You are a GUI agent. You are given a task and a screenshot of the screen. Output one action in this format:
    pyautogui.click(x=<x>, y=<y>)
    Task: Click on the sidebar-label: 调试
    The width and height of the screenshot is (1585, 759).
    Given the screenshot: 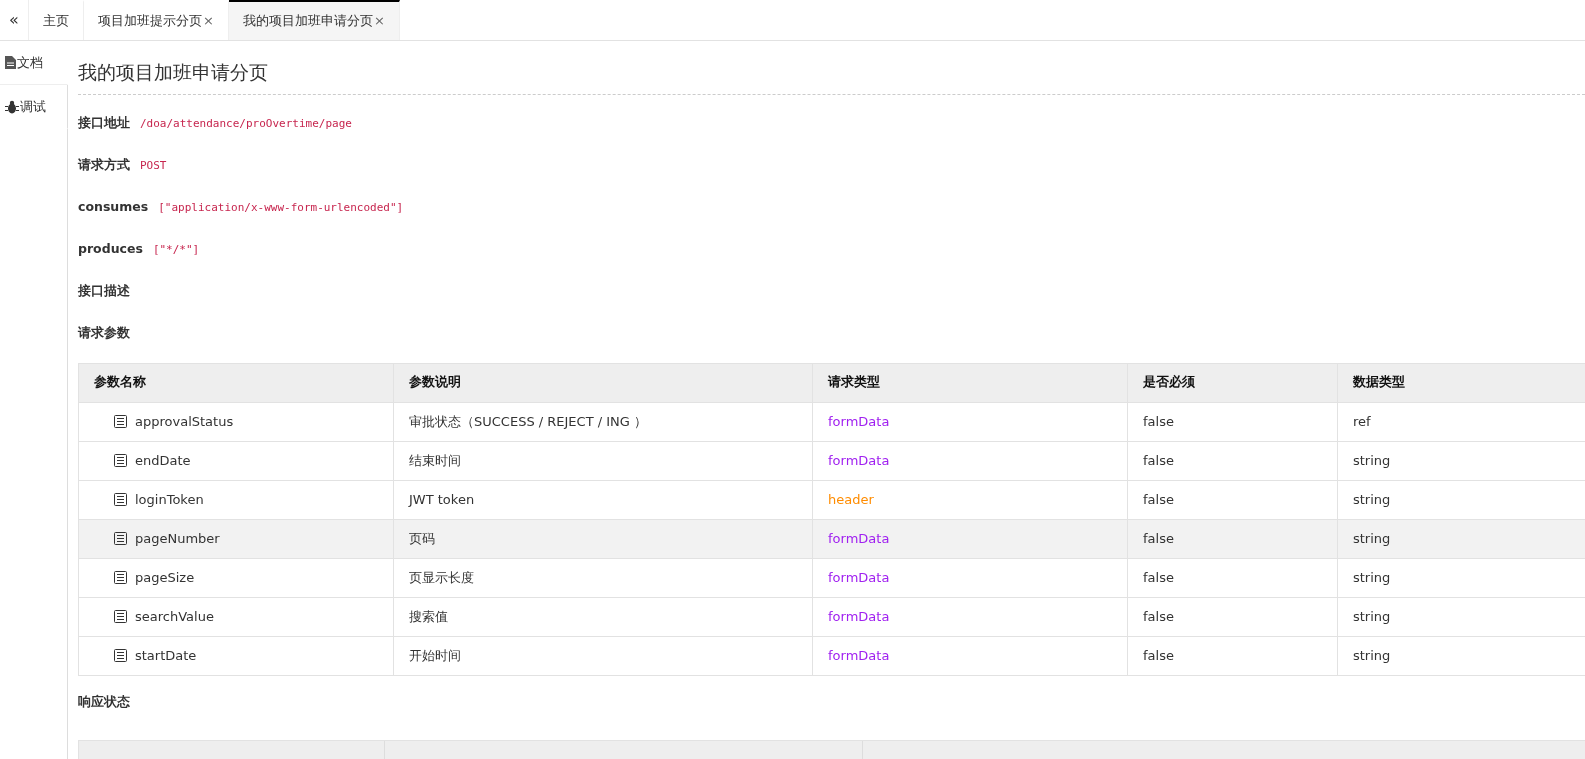 What is the action you would take?
    pyautogui.click(x=33, y=106)
    